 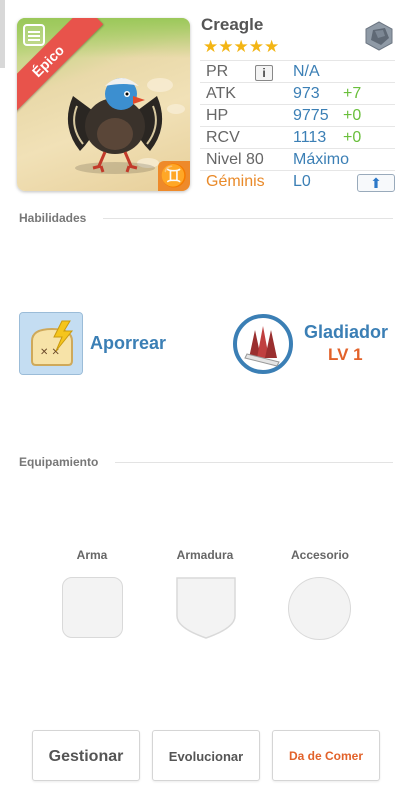 I want to click on upgrade-arrow-button: ⬆, so click(x=376, y=183).